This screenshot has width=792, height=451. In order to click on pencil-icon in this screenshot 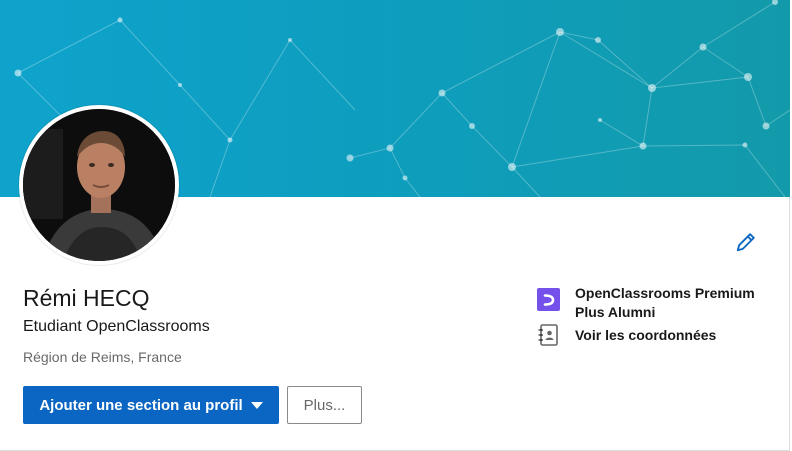, I will do `click(745, 242)`.